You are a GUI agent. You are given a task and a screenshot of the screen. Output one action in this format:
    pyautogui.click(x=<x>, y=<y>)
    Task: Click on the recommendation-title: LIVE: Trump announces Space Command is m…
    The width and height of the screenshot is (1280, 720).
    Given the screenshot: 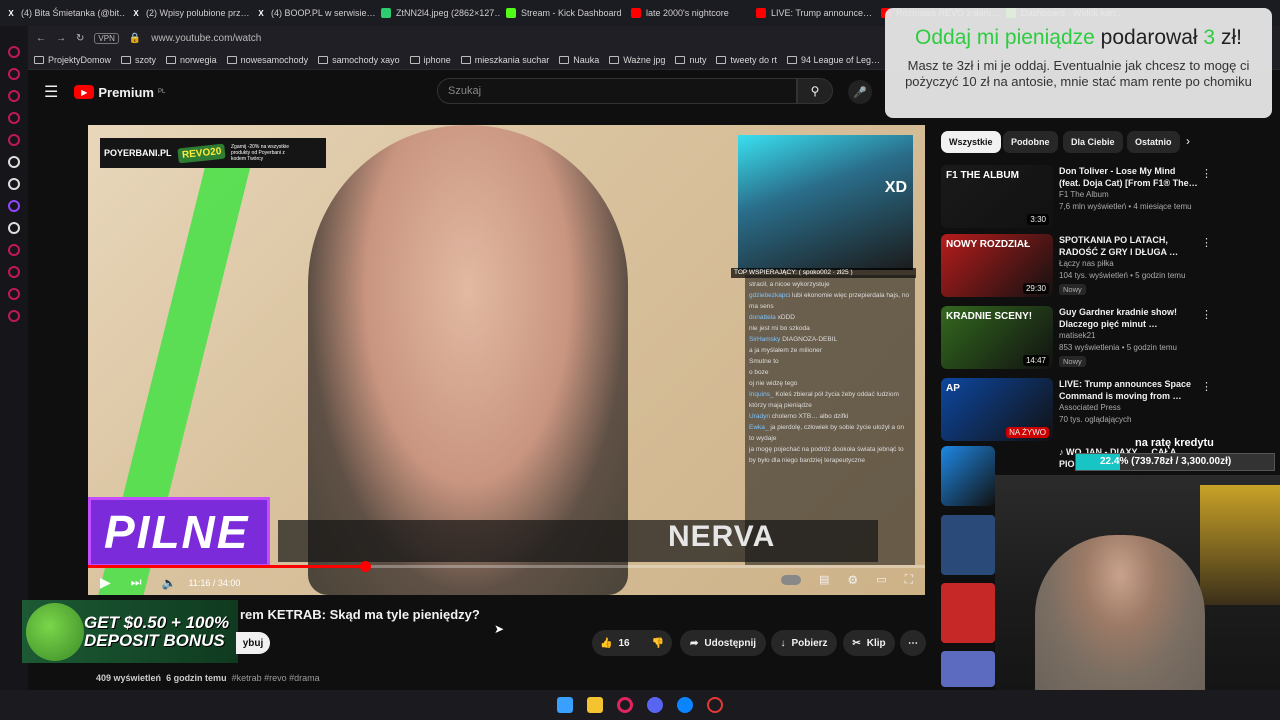 What is the action you would take?
    pyautogui.click(x=1129, y=390)
    